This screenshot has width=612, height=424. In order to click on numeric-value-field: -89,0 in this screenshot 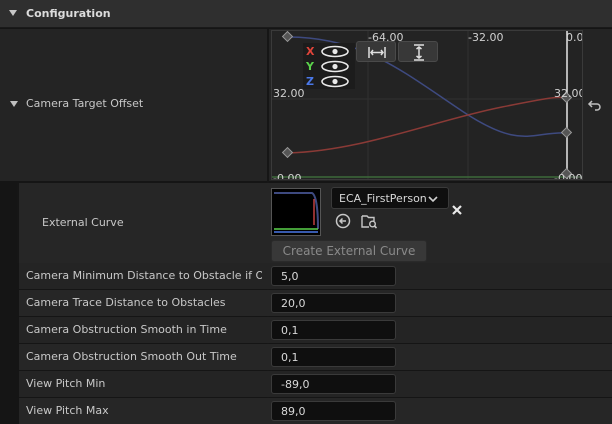, I will do `click(333, 384)`.